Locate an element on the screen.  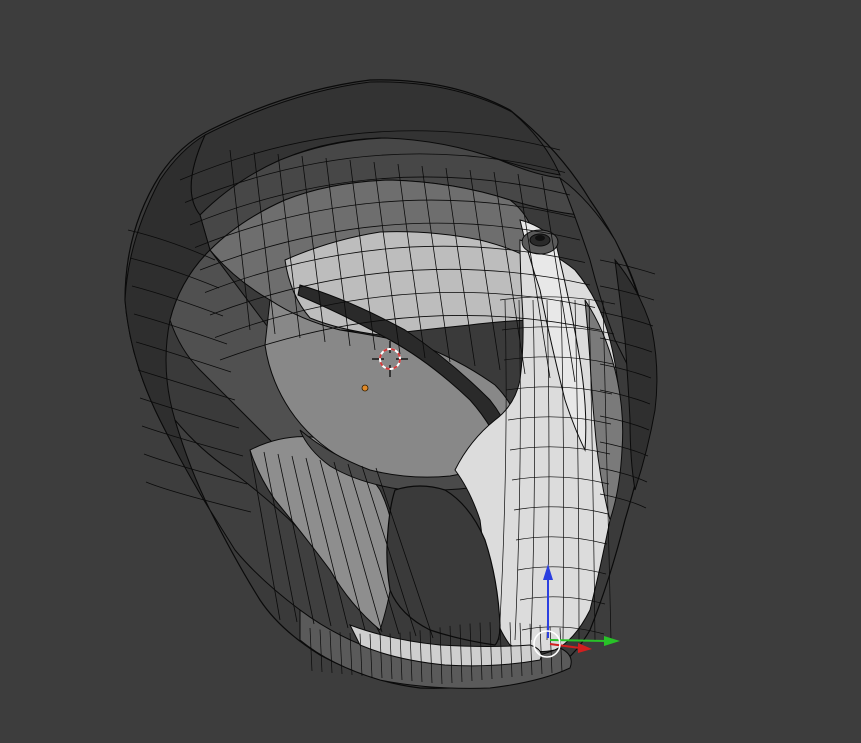
object-origin-icon is located at coordinates (365, 388).